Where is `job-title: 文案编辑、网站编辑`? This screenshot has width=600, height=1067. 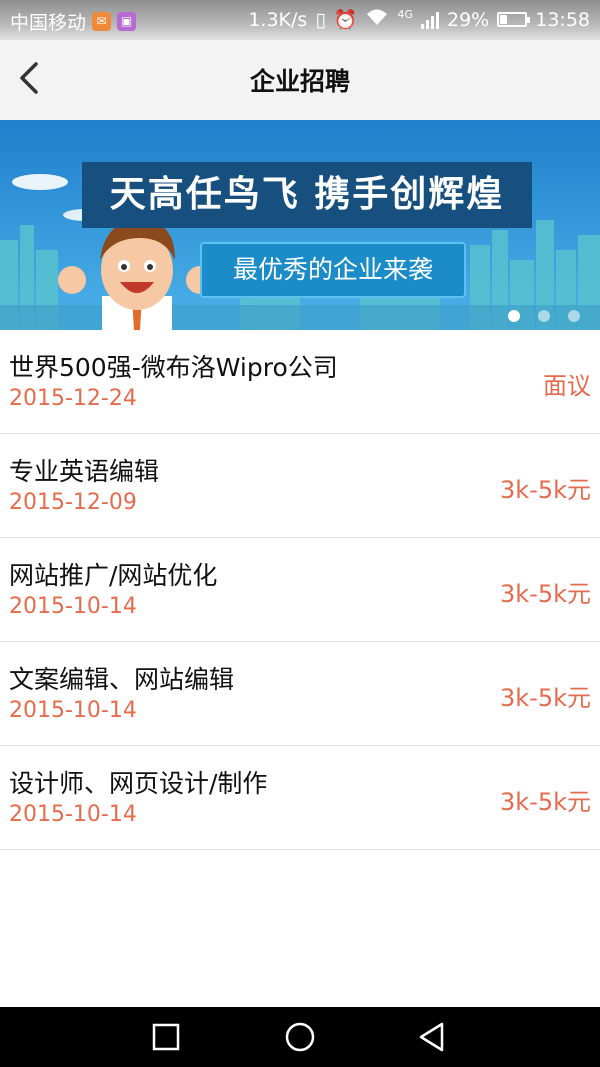 job-title: 文案编辑、网站编辑 is located at coordinates (122, 679).